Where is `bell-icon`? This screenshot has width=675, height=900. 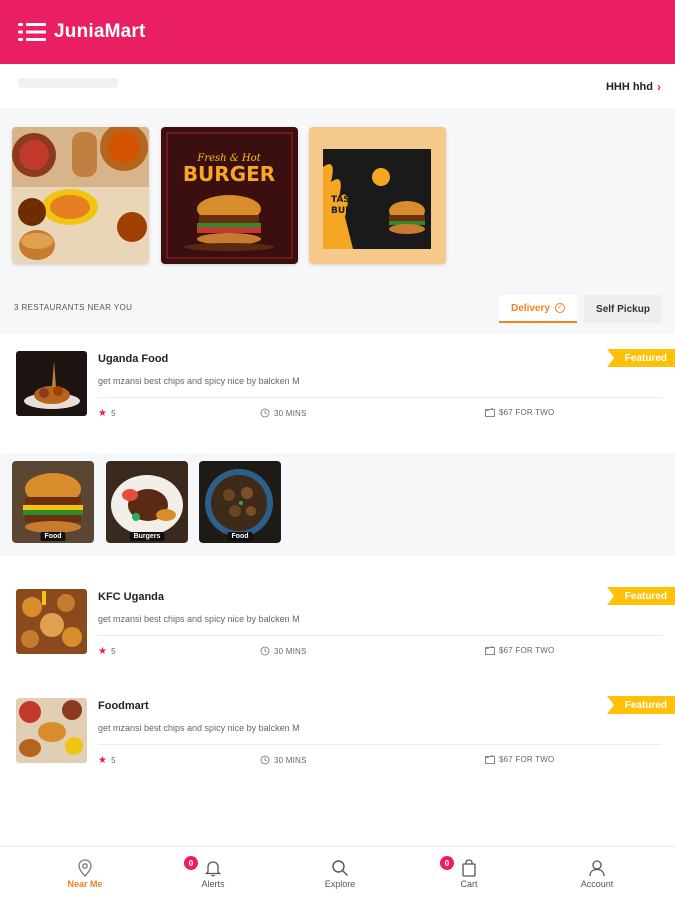 bell-icon is located at coordinates (213, 869).